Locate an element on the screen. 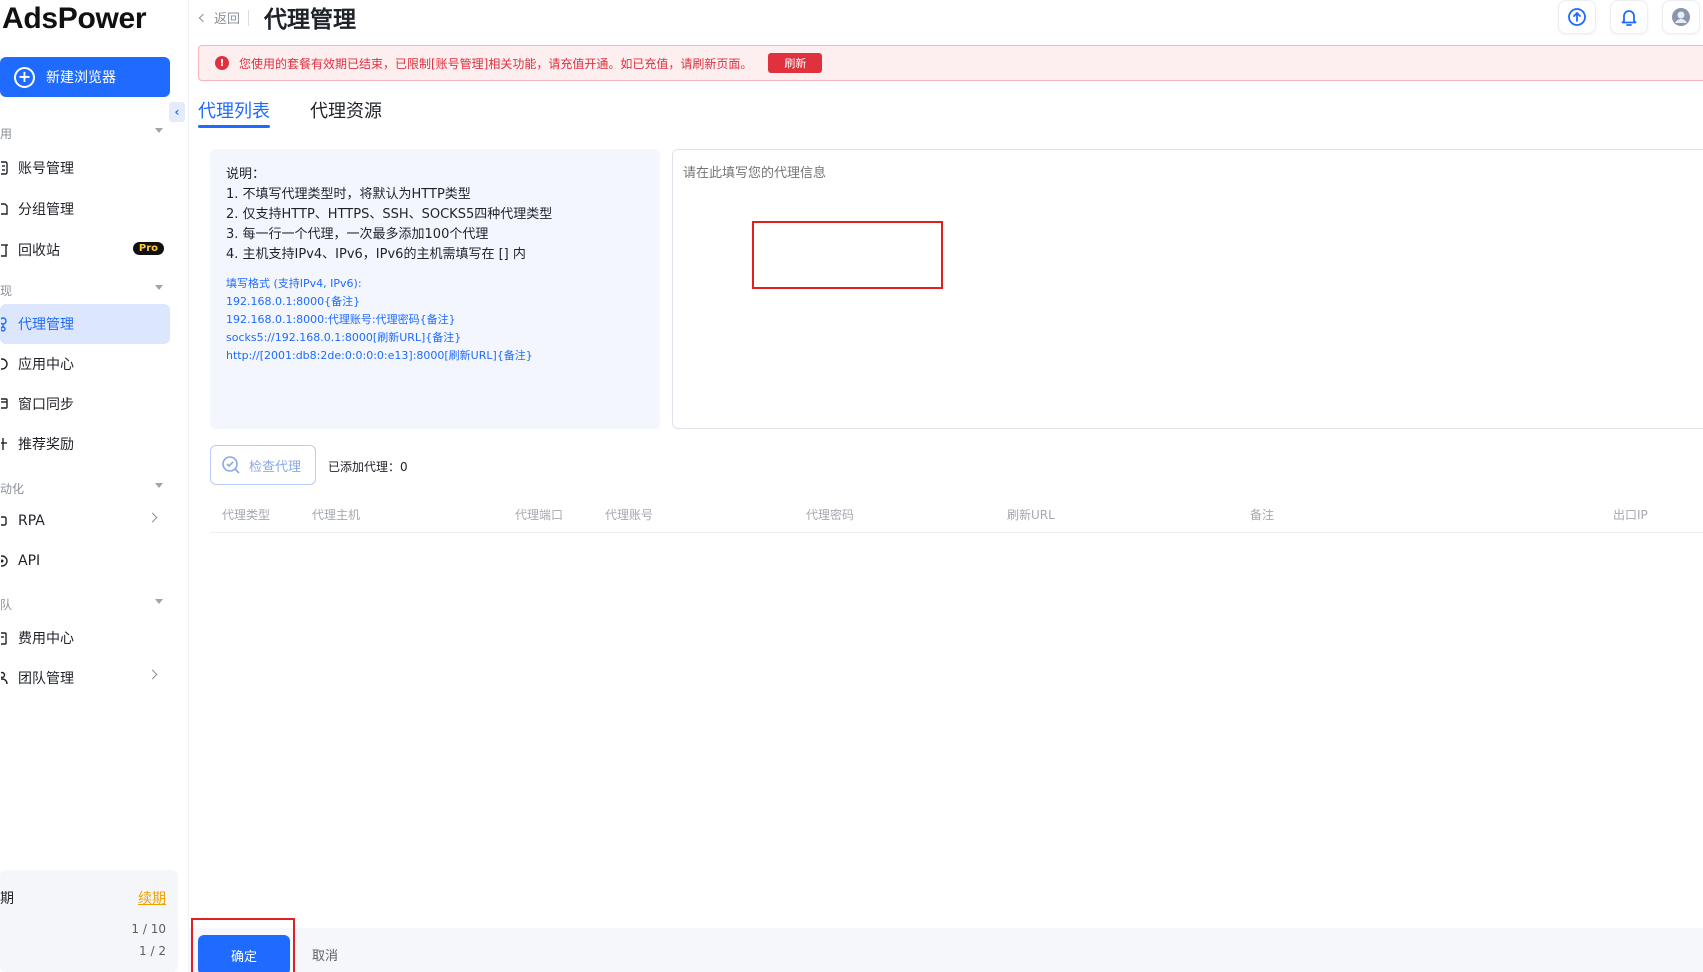 This screenshot has height=972, width=1703. added-proxy-count: 已添加代理：0 is located at coordinates (368, 467).